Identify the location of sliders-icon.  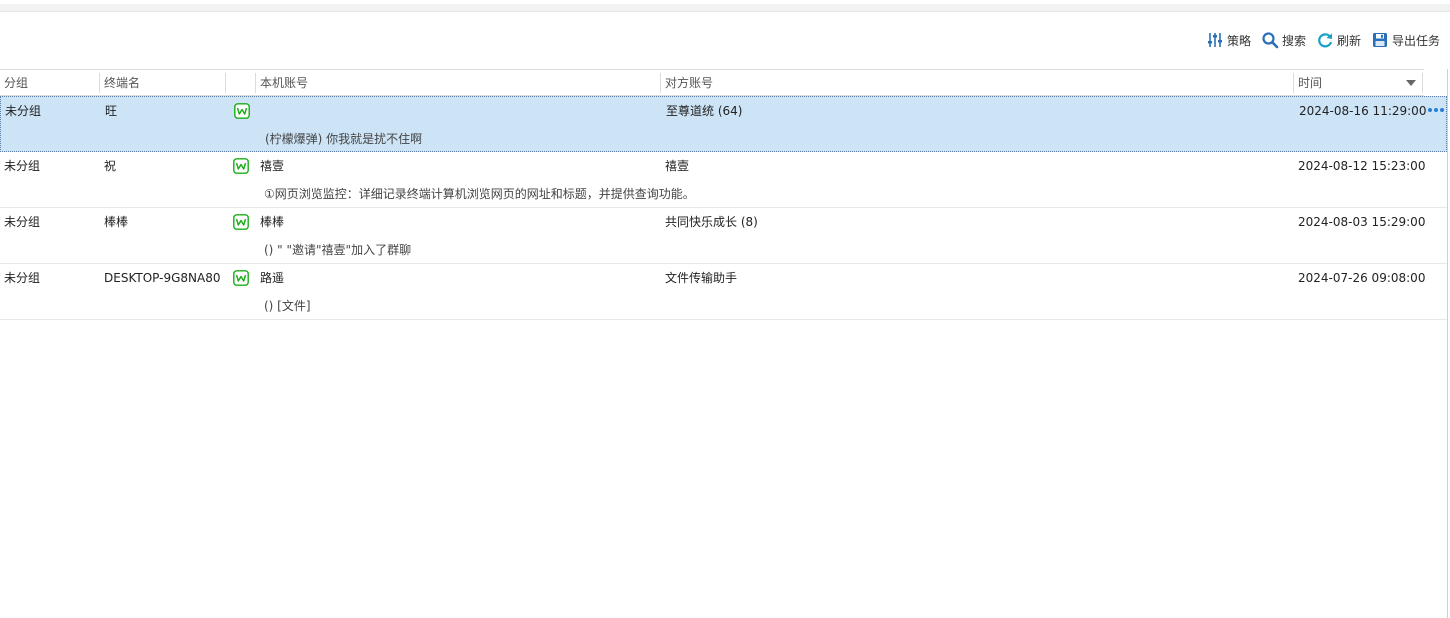
(1214, 40).